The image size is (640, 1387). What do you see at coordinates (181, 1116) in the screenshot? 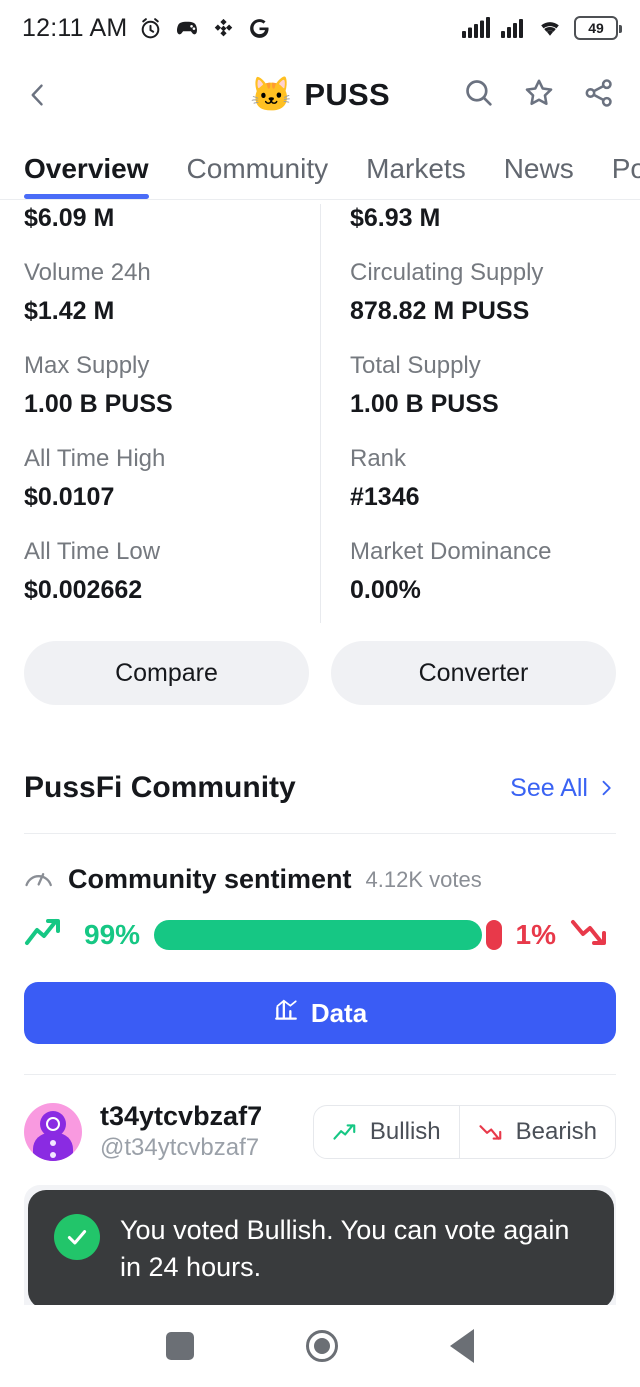
I see `user-name: t34ytcvbzaf7` at bounding box center [181, 1116].